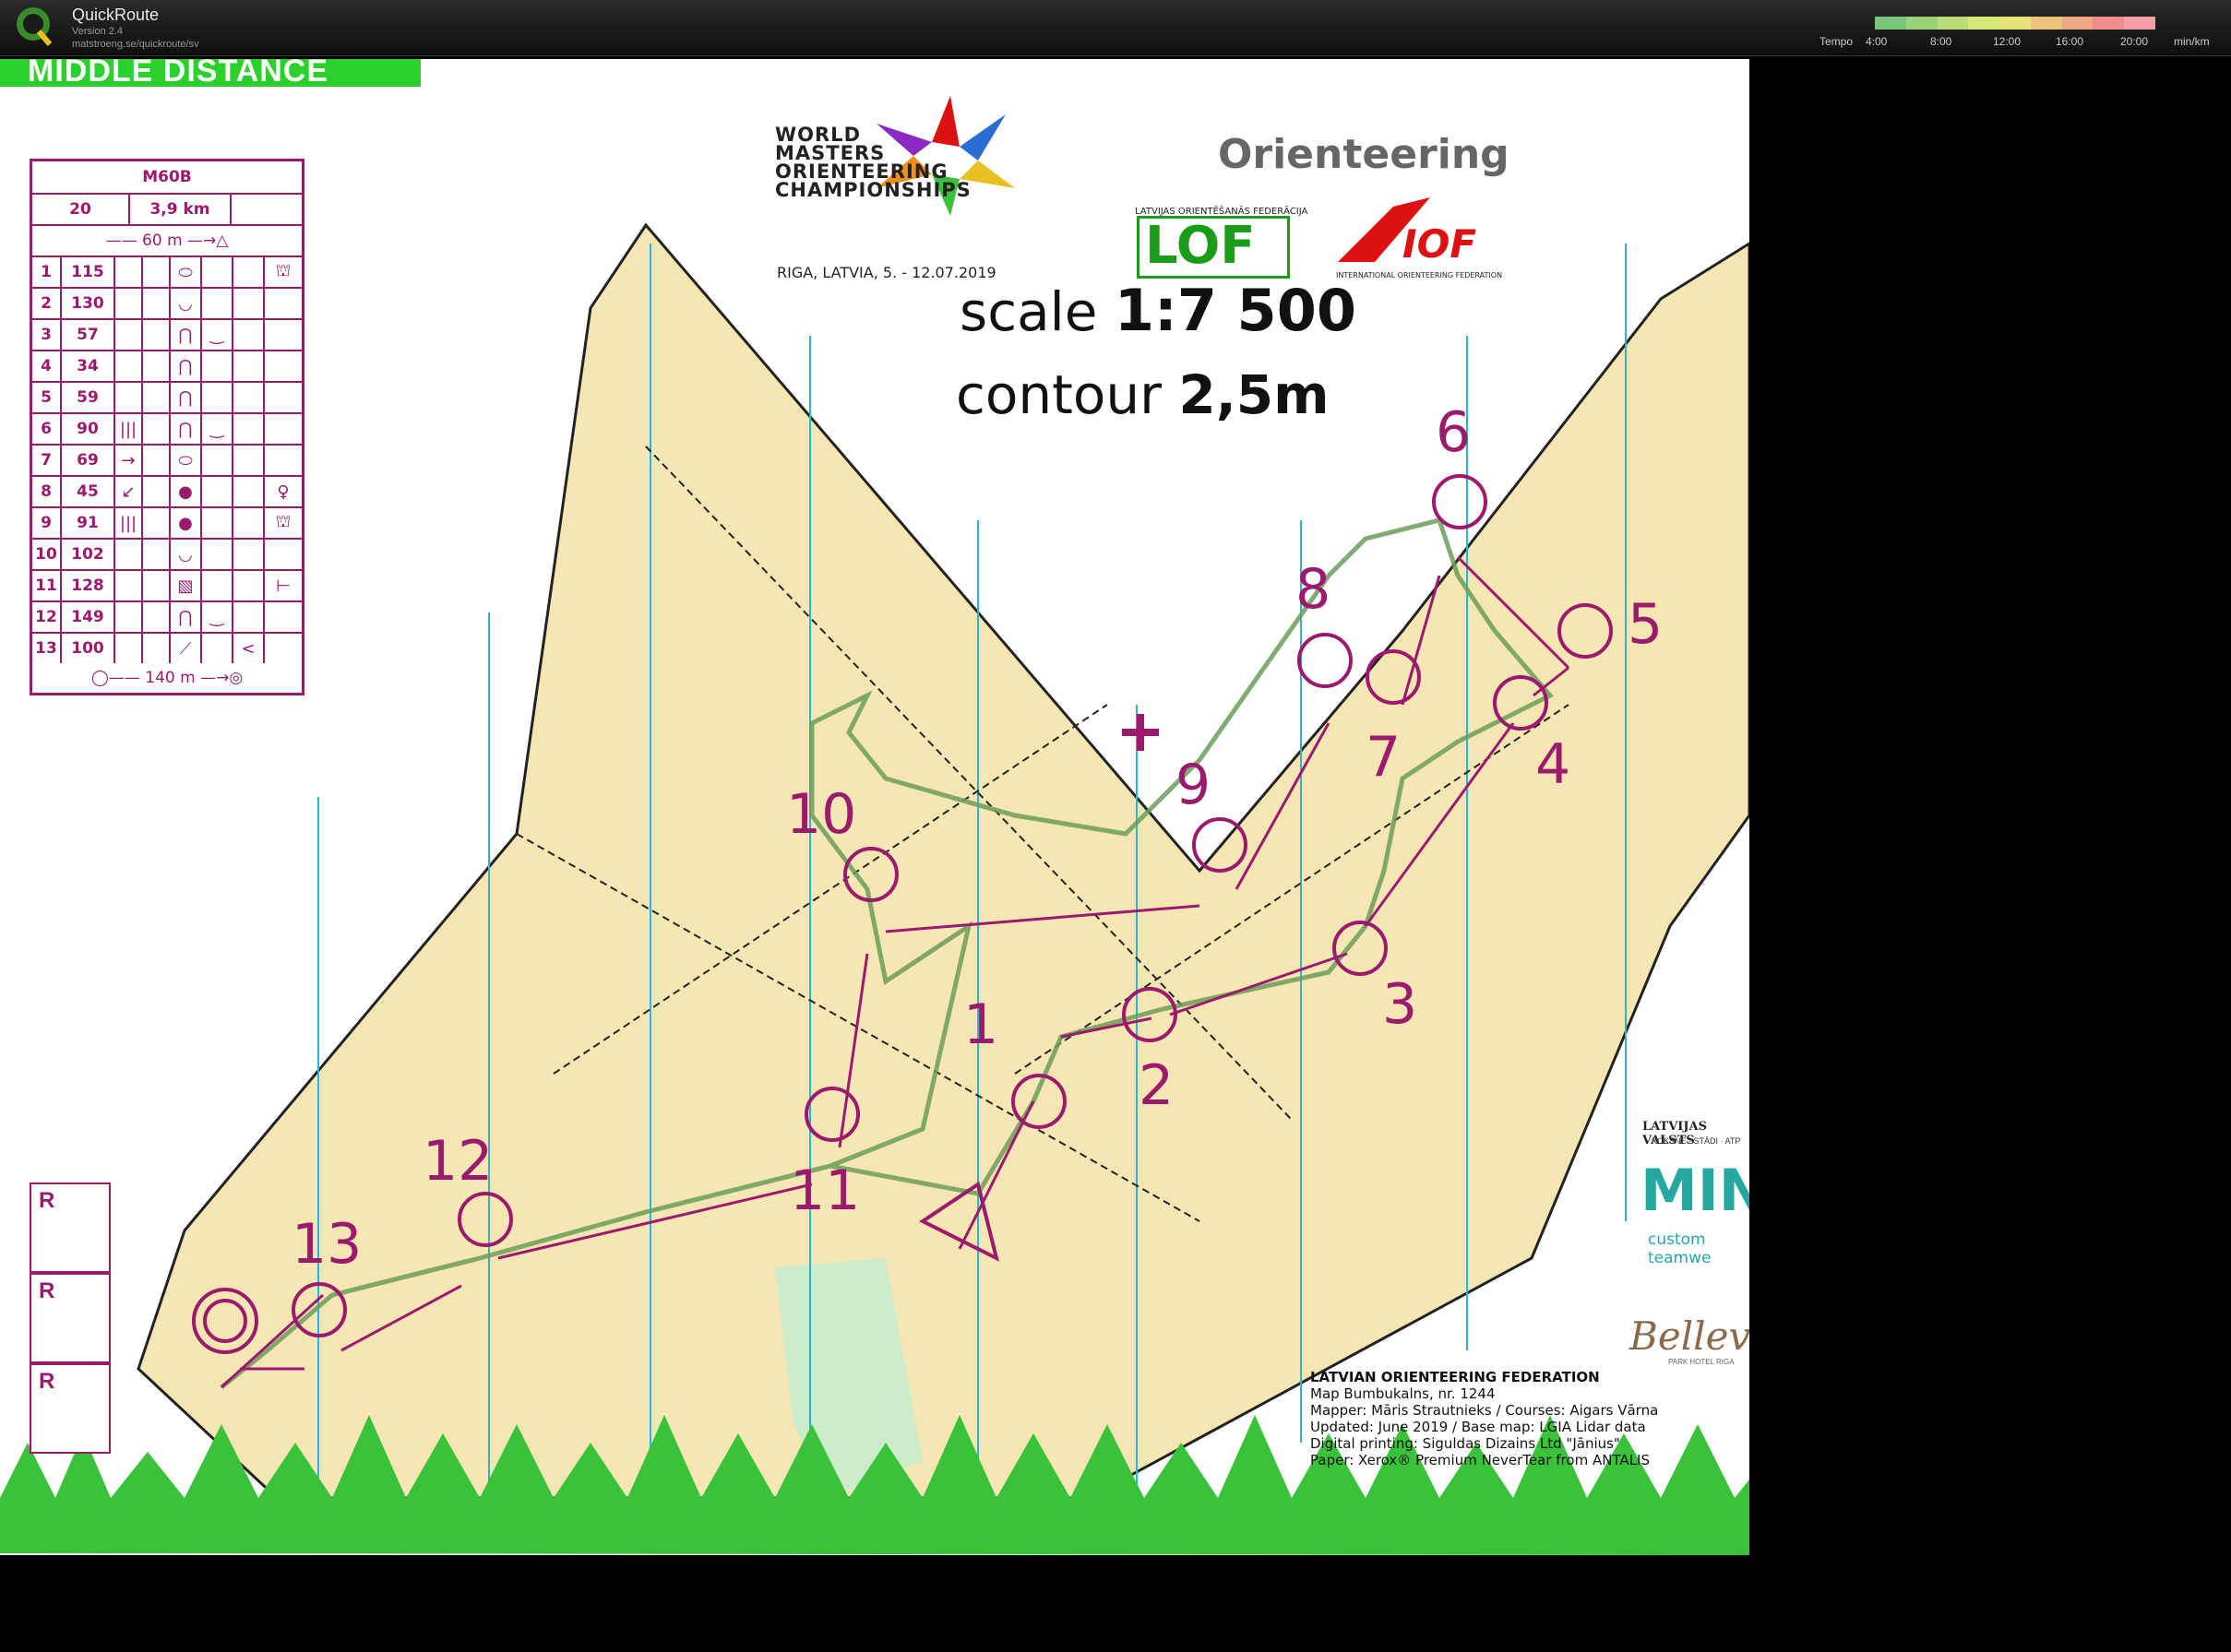 The width and height of the screenshot is (2231, 1652). I want to click on tempo-label: Tempo, so click(1836, 41).